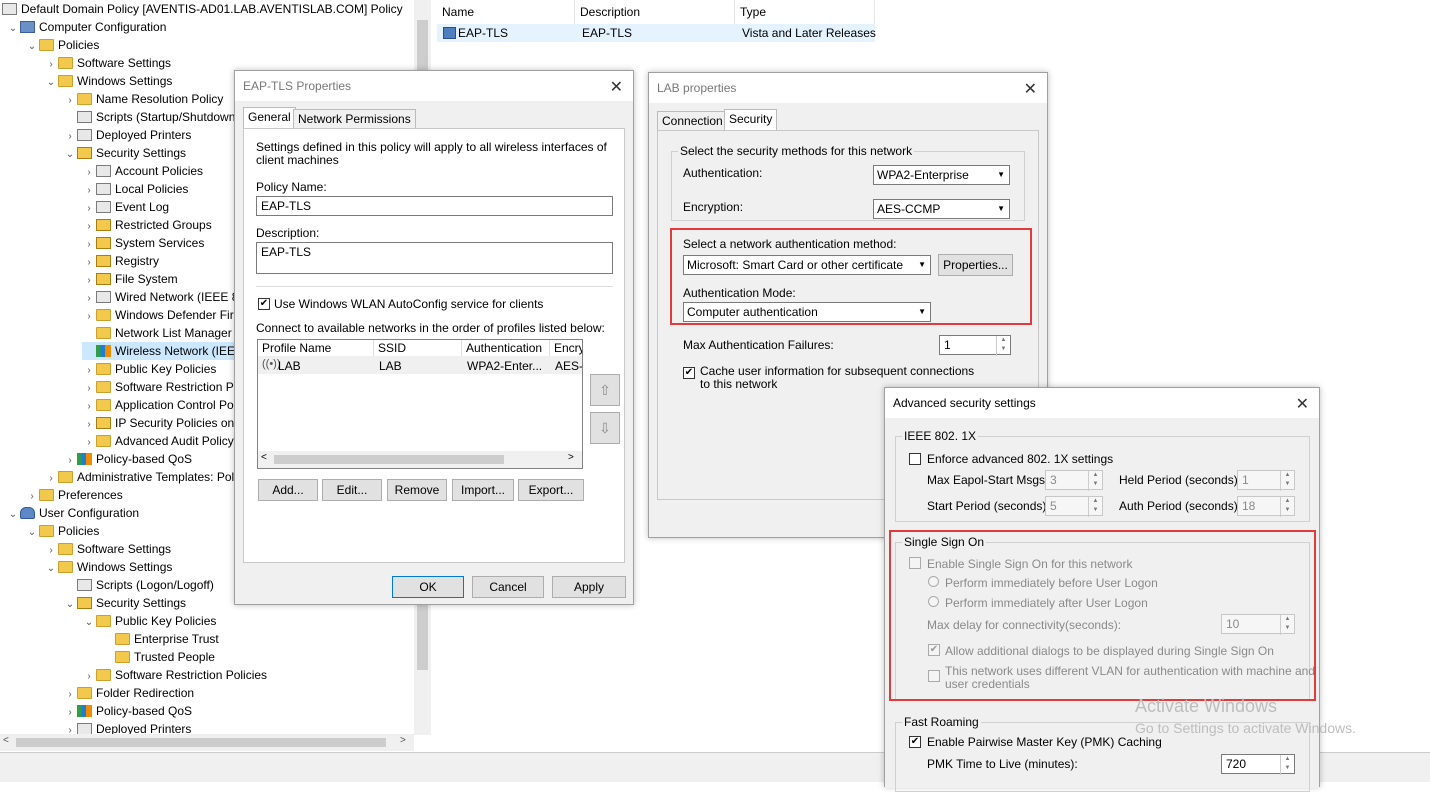 The height and width of the screenshot is (792, 1430). Describe the element at coordinates (758, 345) in the screenshot. I see `max-auth-failures-label: Max Authentication Failures:` at that location.